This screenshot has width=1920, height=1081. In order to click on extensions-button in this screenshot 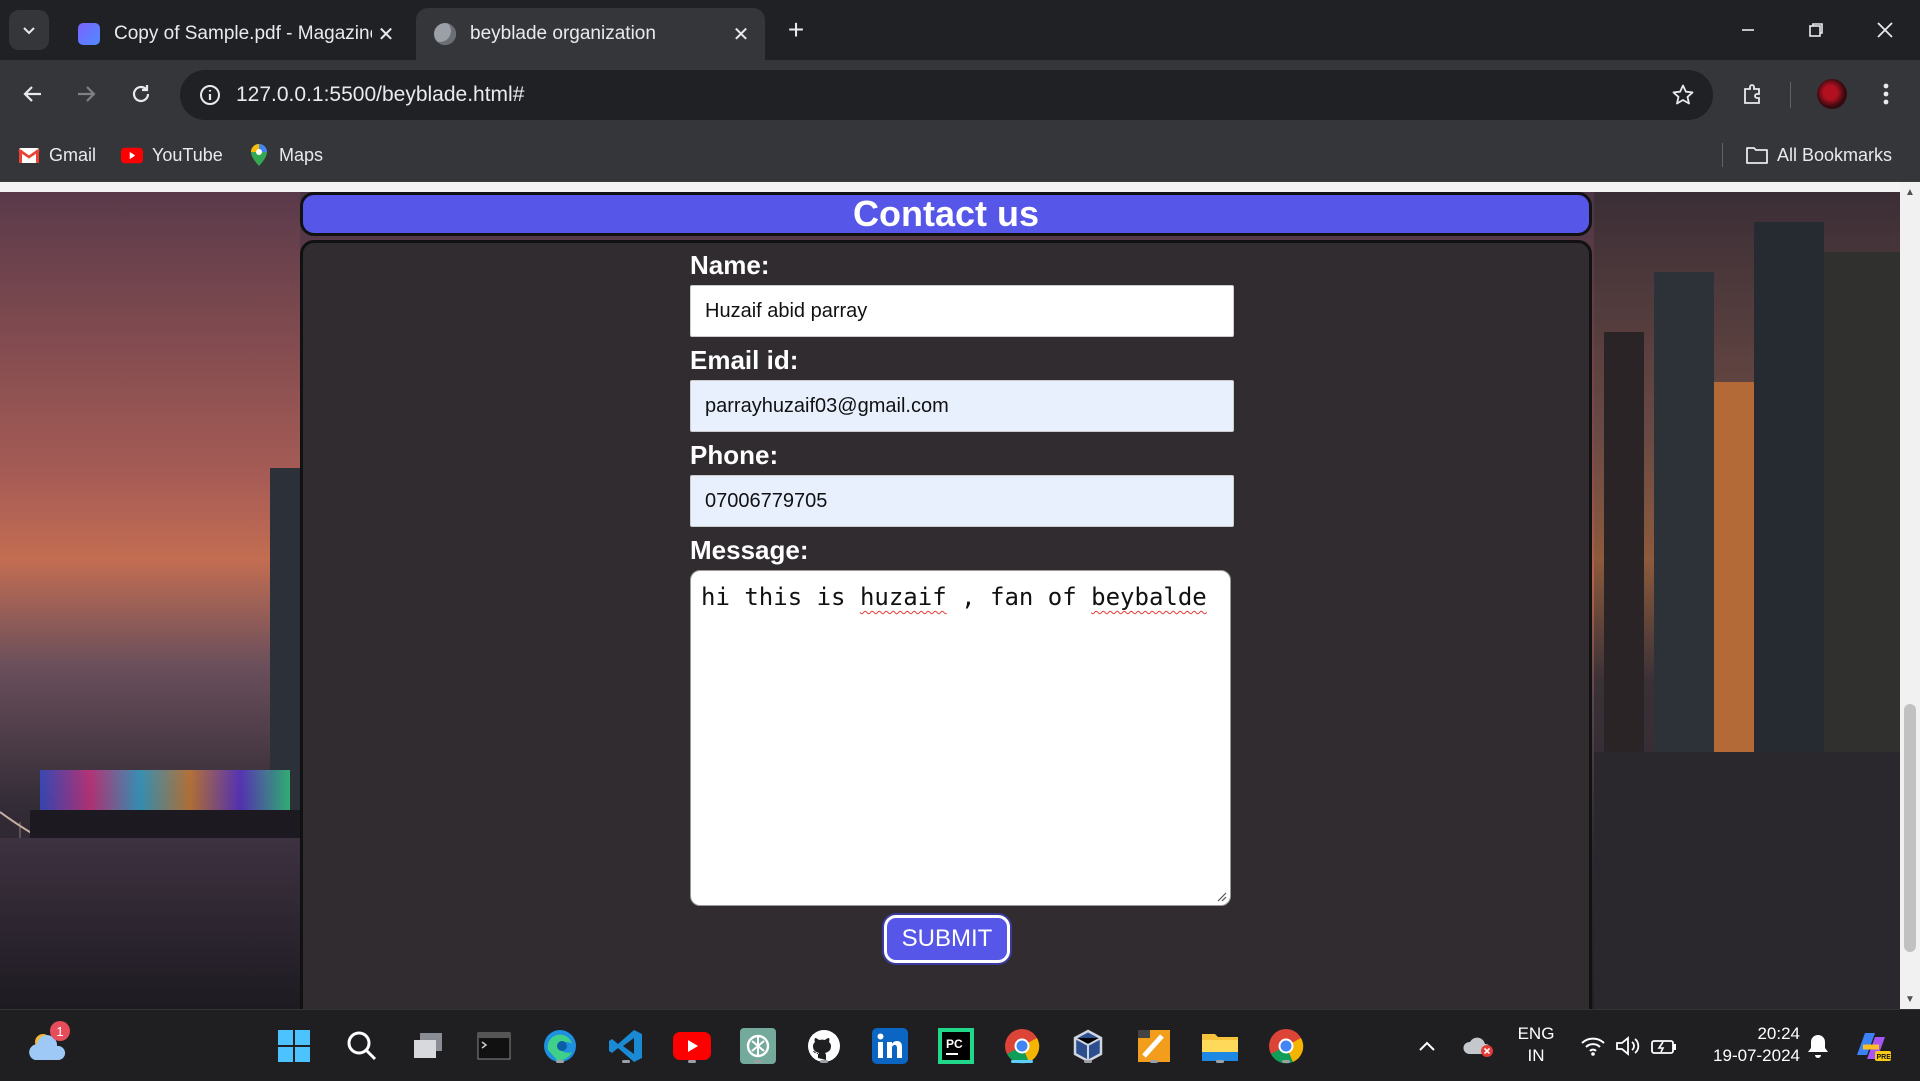, I will do `click(1753, 94)`.